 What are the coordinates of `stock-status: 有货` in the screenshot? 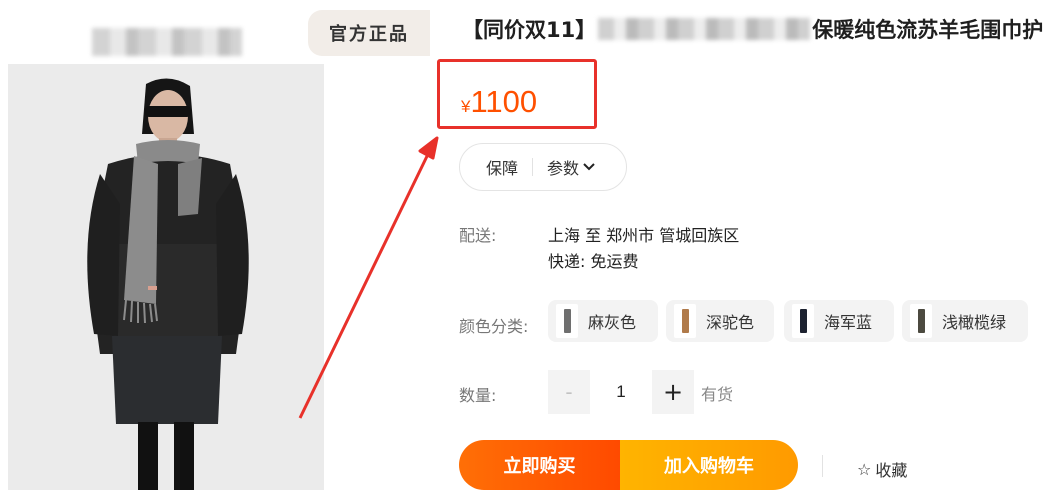 It's located at (717, 394).